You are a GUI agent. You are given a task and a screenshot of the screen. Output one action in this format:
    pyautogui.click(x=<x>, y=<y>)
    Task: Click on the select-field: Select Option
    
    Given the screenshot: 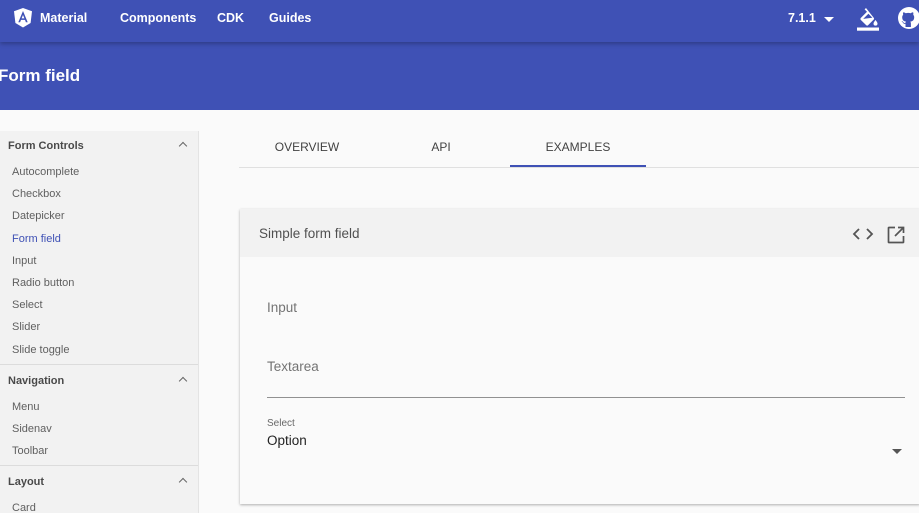 What is the action you would take?
    pyautogui.click(x=586, y=440)
    